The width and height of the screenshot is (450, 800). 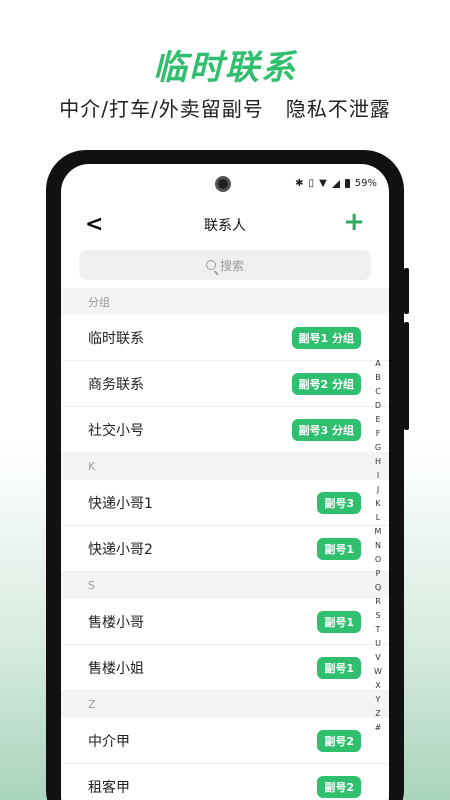 I want to click on alphabet-index-letter: N, so click(x=378, y=546).